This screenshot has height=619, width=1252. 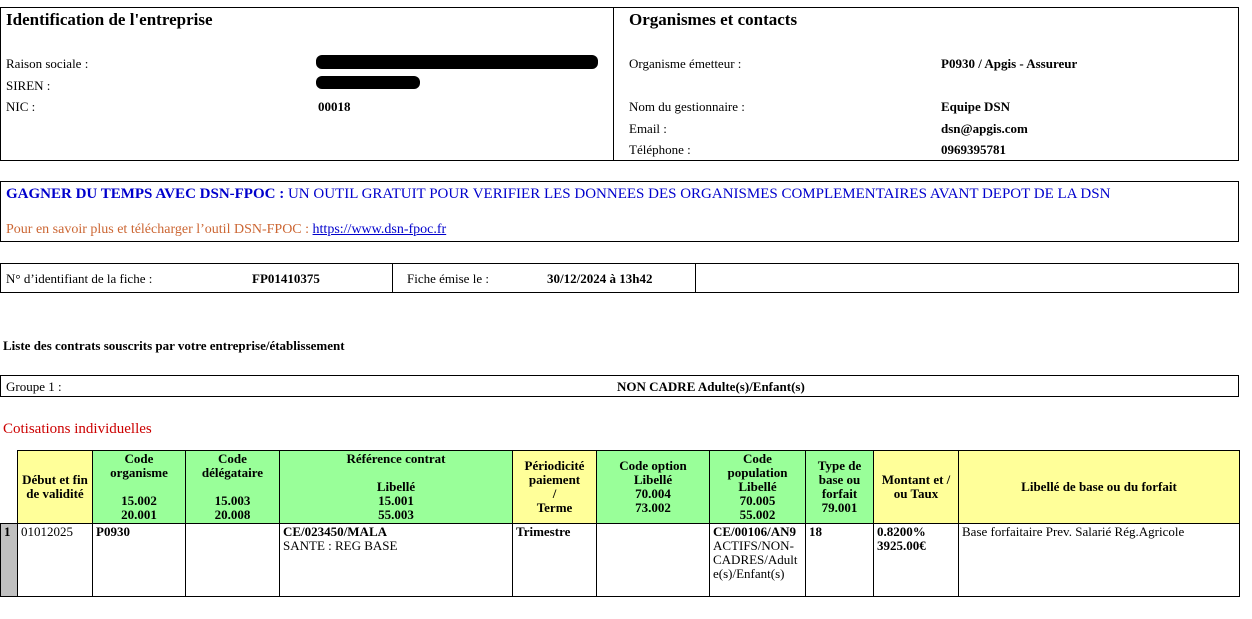 I want to click on header-type-base: Type de base ou forfait 79.001, so click(x=839, y=487).